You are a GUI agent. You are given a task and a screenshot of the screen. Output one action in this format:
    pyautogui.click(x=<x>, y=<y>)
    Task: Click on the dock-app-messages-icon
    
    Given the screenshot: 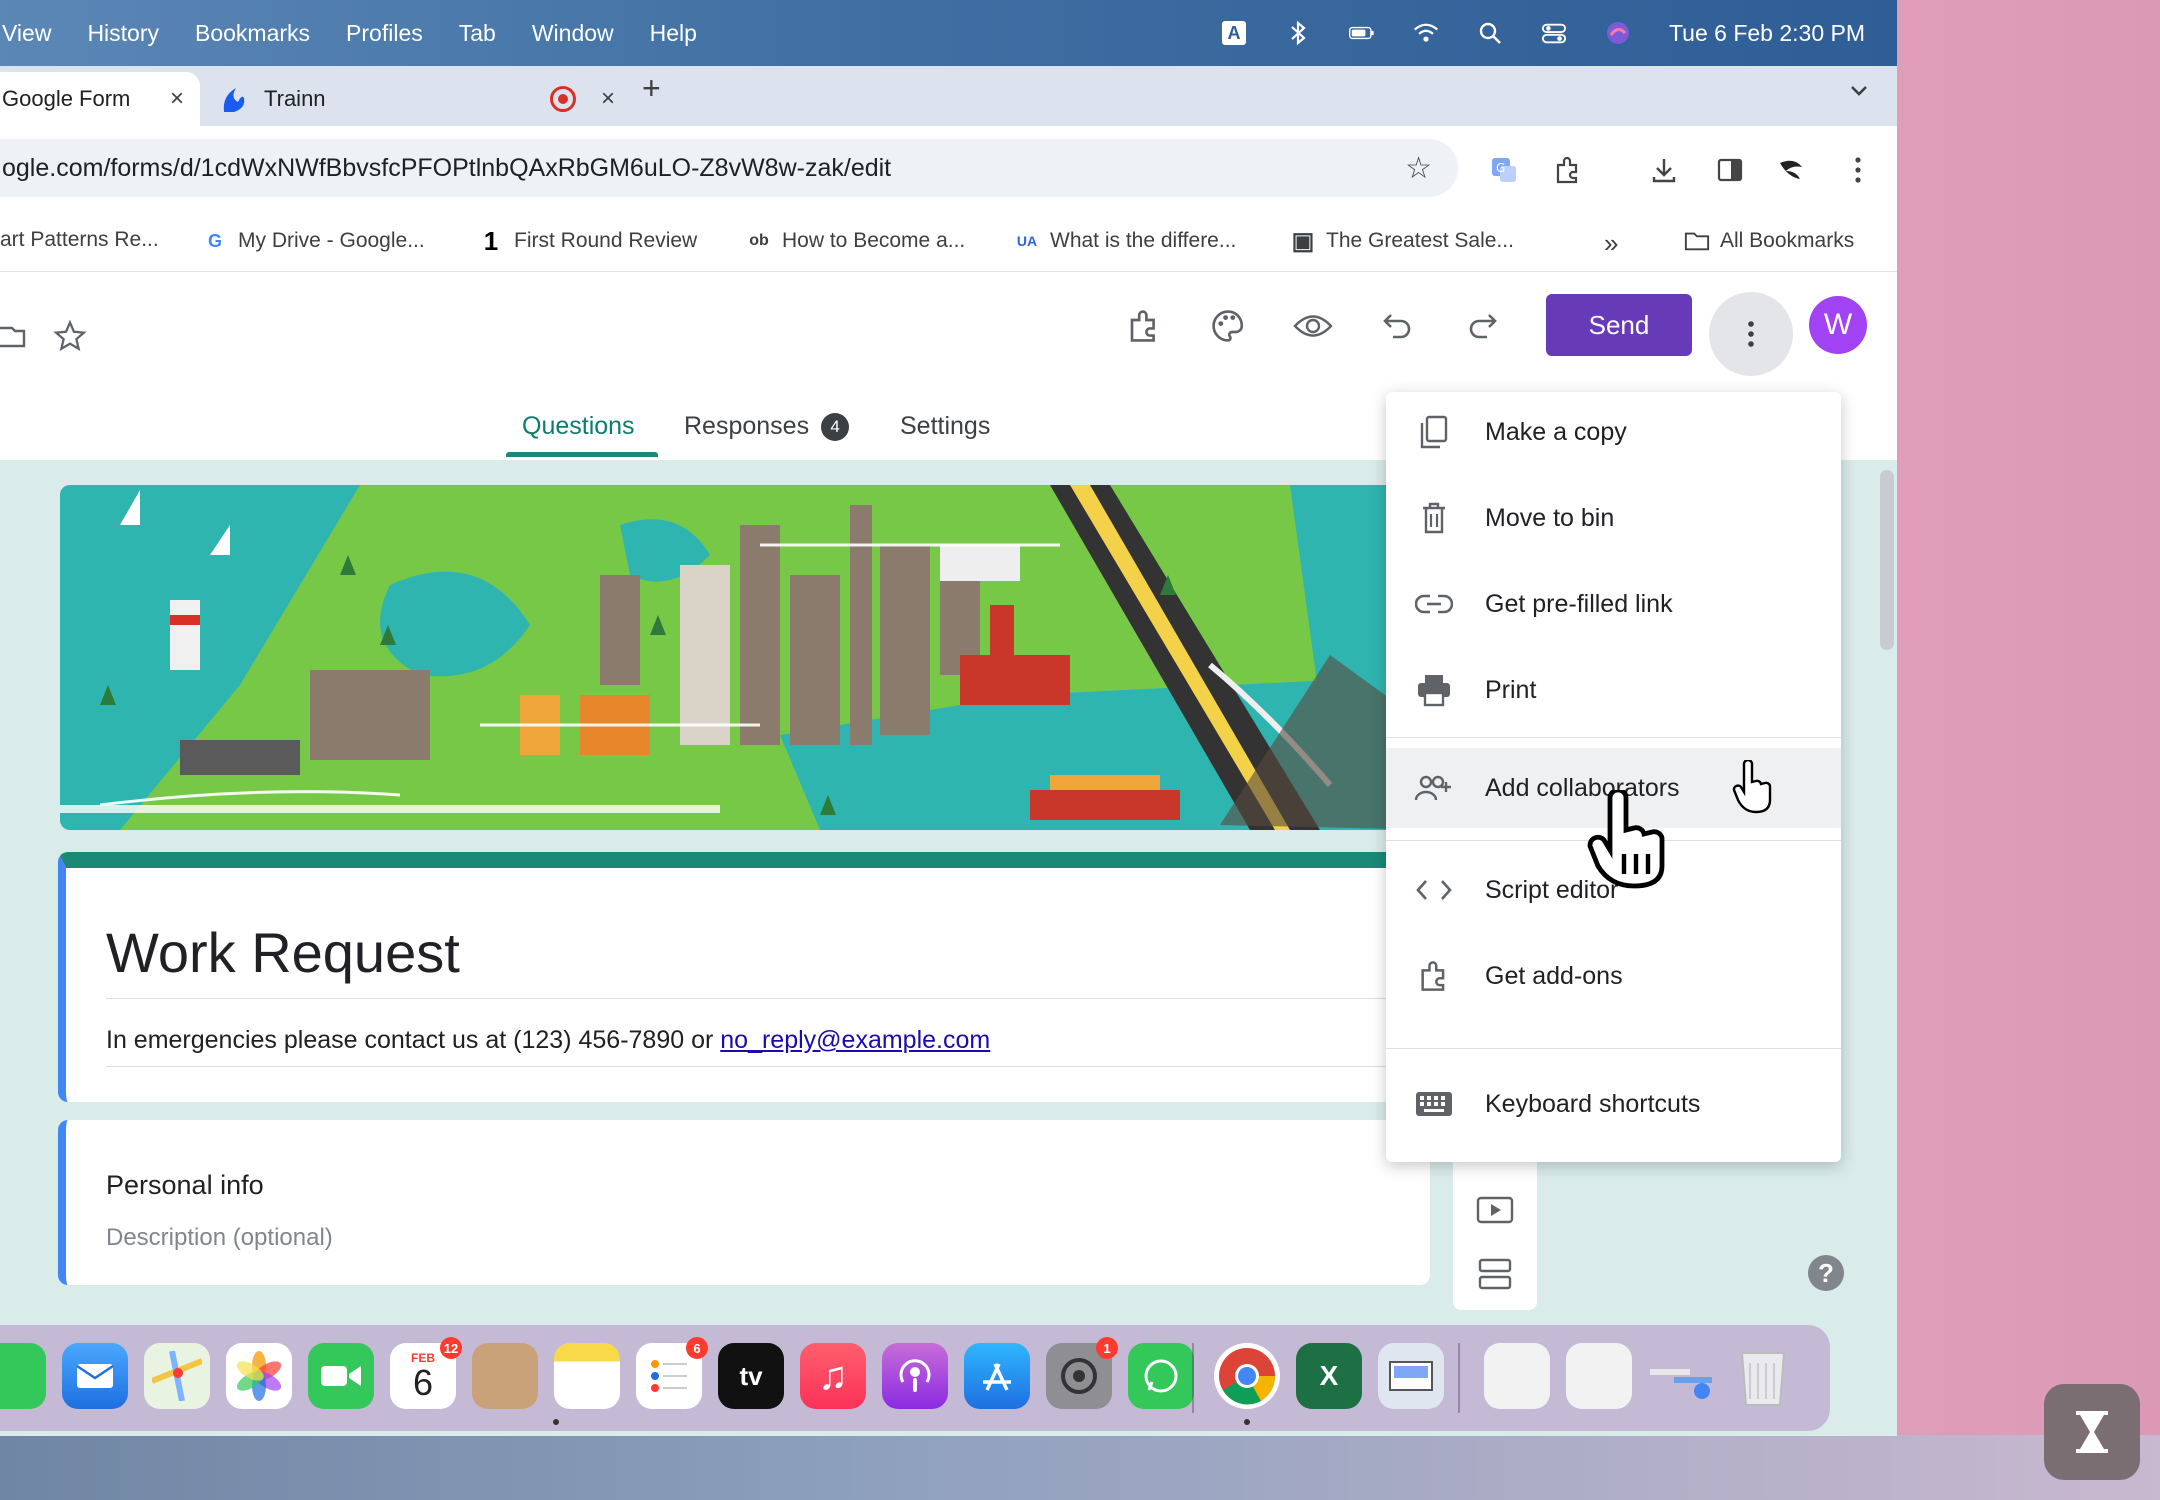 What is the action you would take?
    pyautogui.click(x=23, y=1376)
    